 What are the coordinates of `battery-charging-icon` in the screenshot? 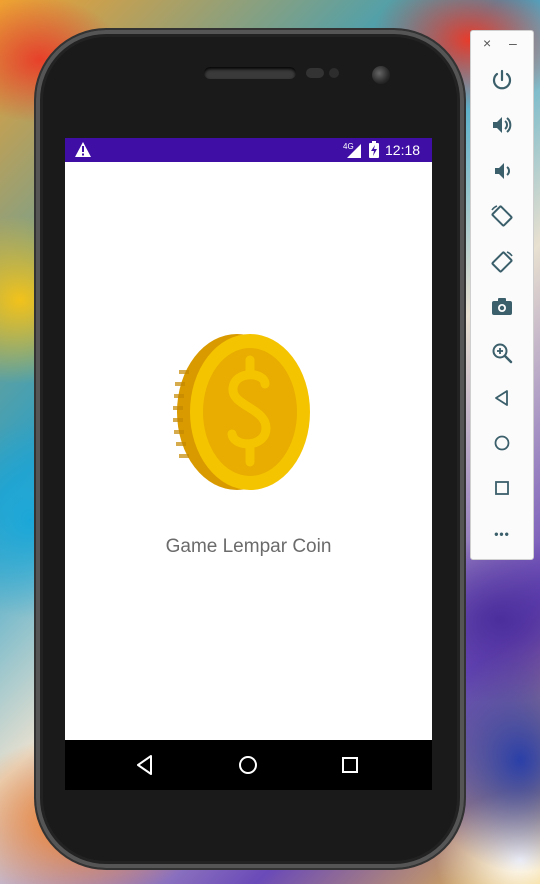 It's located at (374, 151).